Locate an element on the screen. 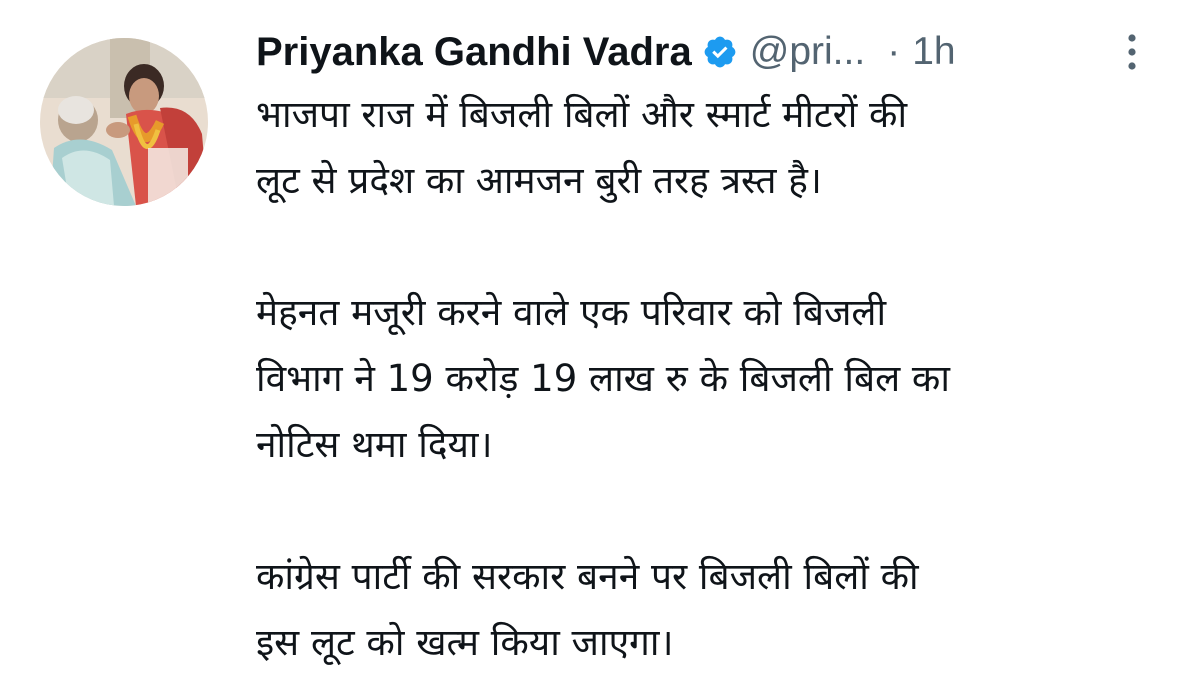 Image resolution: width=1200 pixels, height=676 pixels. more-options-icon is located at coordinates (1132, 52).